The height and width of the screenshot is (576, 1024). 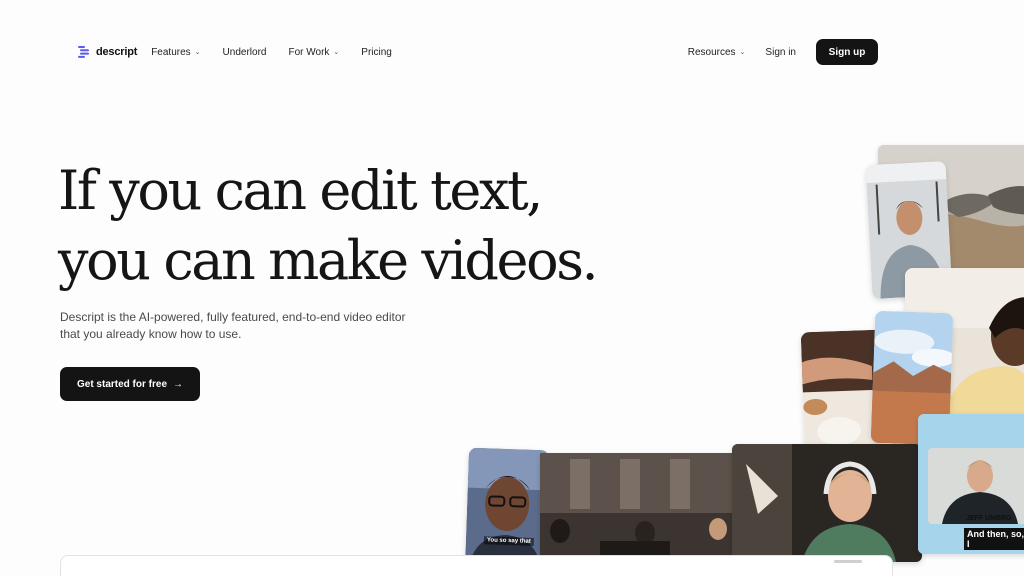 I want to click on nav-item-label: Underlord, so click(x=244, y=52).